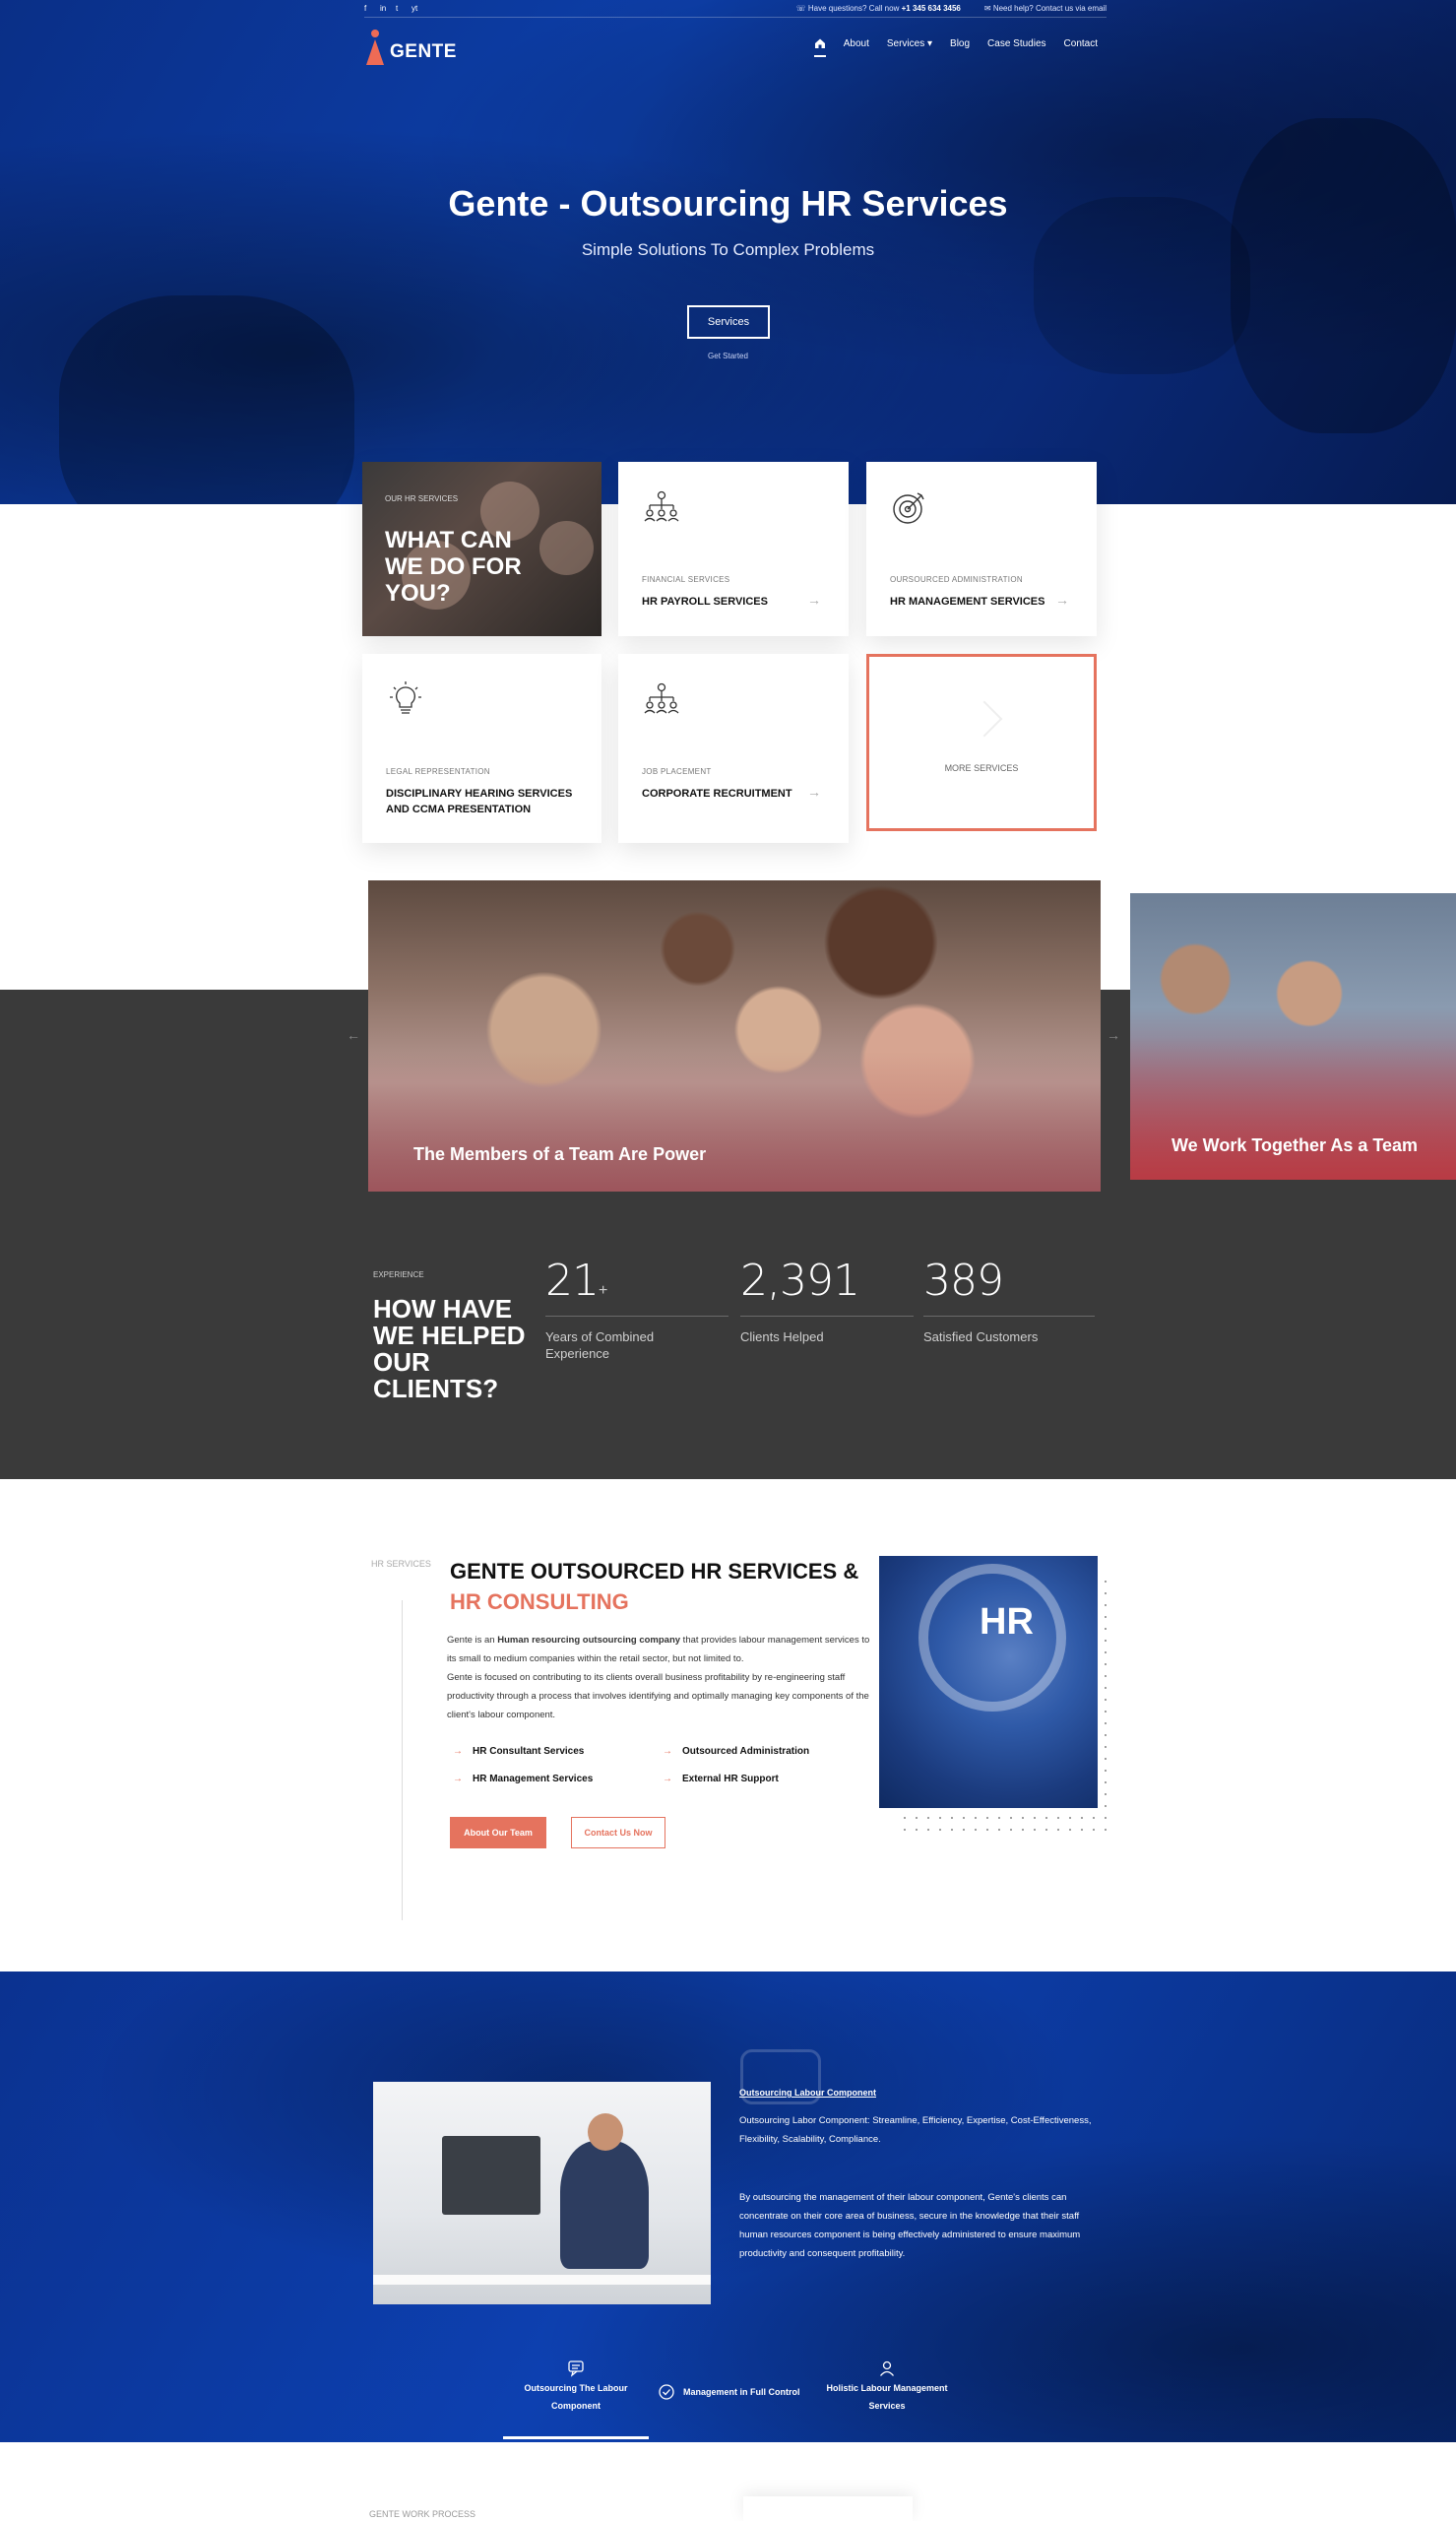 The image size is (1456, 2521). Describe the element at coordinates (853, 8) in the screenshot. I see `question-text: Have questions? Call now` at that location.